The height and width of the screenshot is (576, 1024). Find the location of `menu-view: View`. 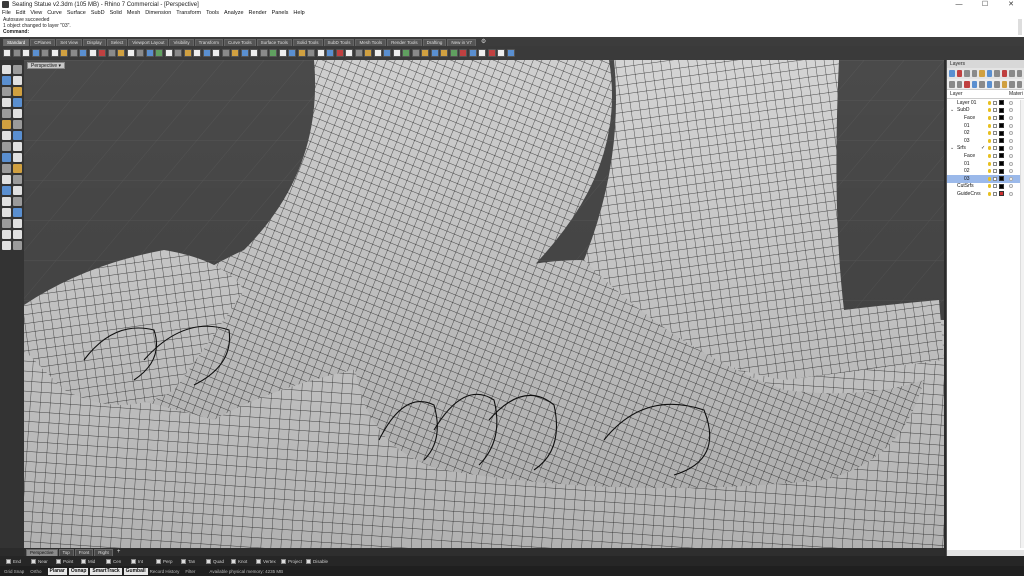

menu-view: View is located at coordinates (36, 13).